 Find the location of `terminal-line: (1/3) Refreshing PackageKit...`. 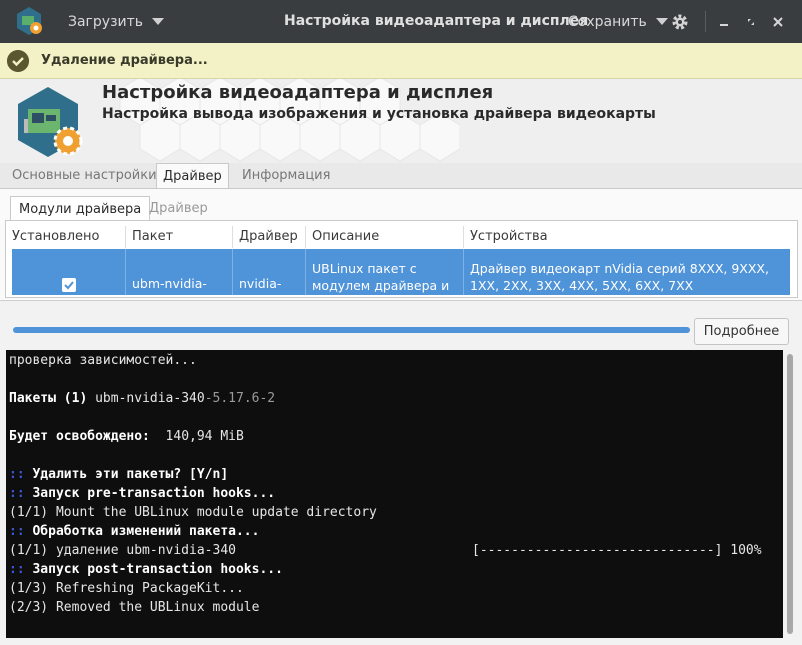

terminal-line: (1/3) Refreshing PackageKit... is located at coordinates (126, 588).